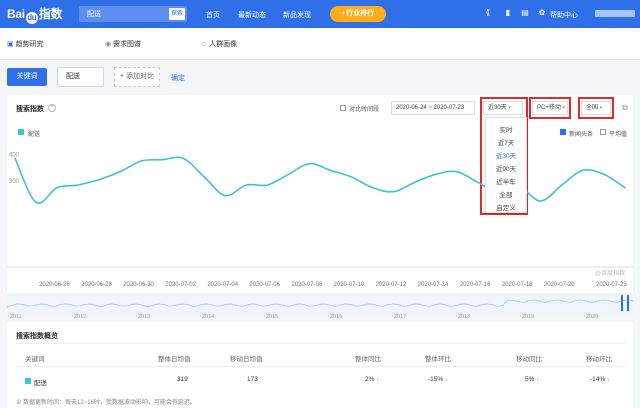  Describe the element at coordinates (563, 132) in the screenshot. I see `news-head-checkbox` at that location.